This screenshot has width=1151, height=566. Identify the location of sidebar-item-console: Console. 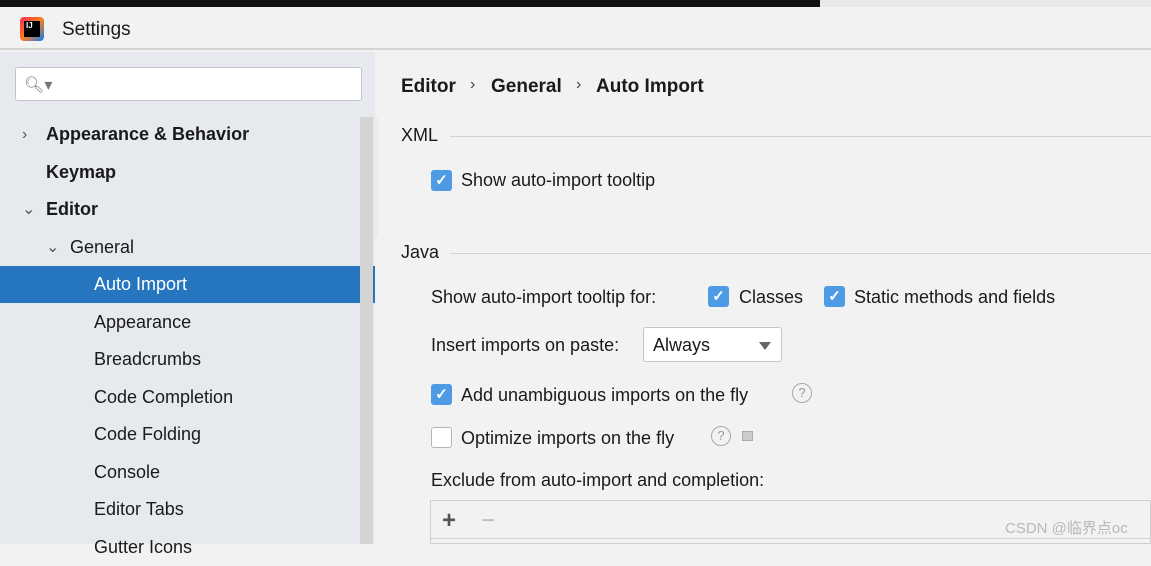
(187, 472).